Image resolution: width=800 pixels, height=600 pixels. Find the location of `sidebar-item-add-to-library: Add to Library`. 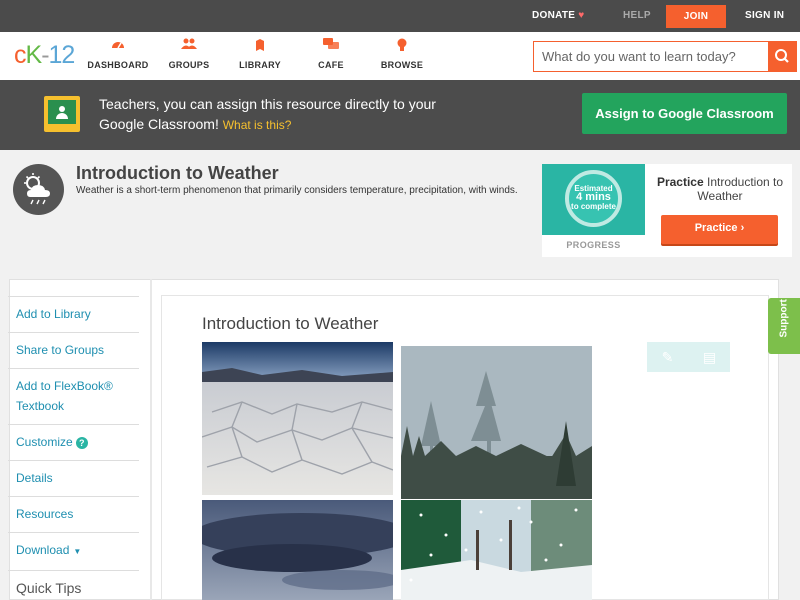

sidebar-item-add-to-library: Add to Library is located at coordinates (73, 314).